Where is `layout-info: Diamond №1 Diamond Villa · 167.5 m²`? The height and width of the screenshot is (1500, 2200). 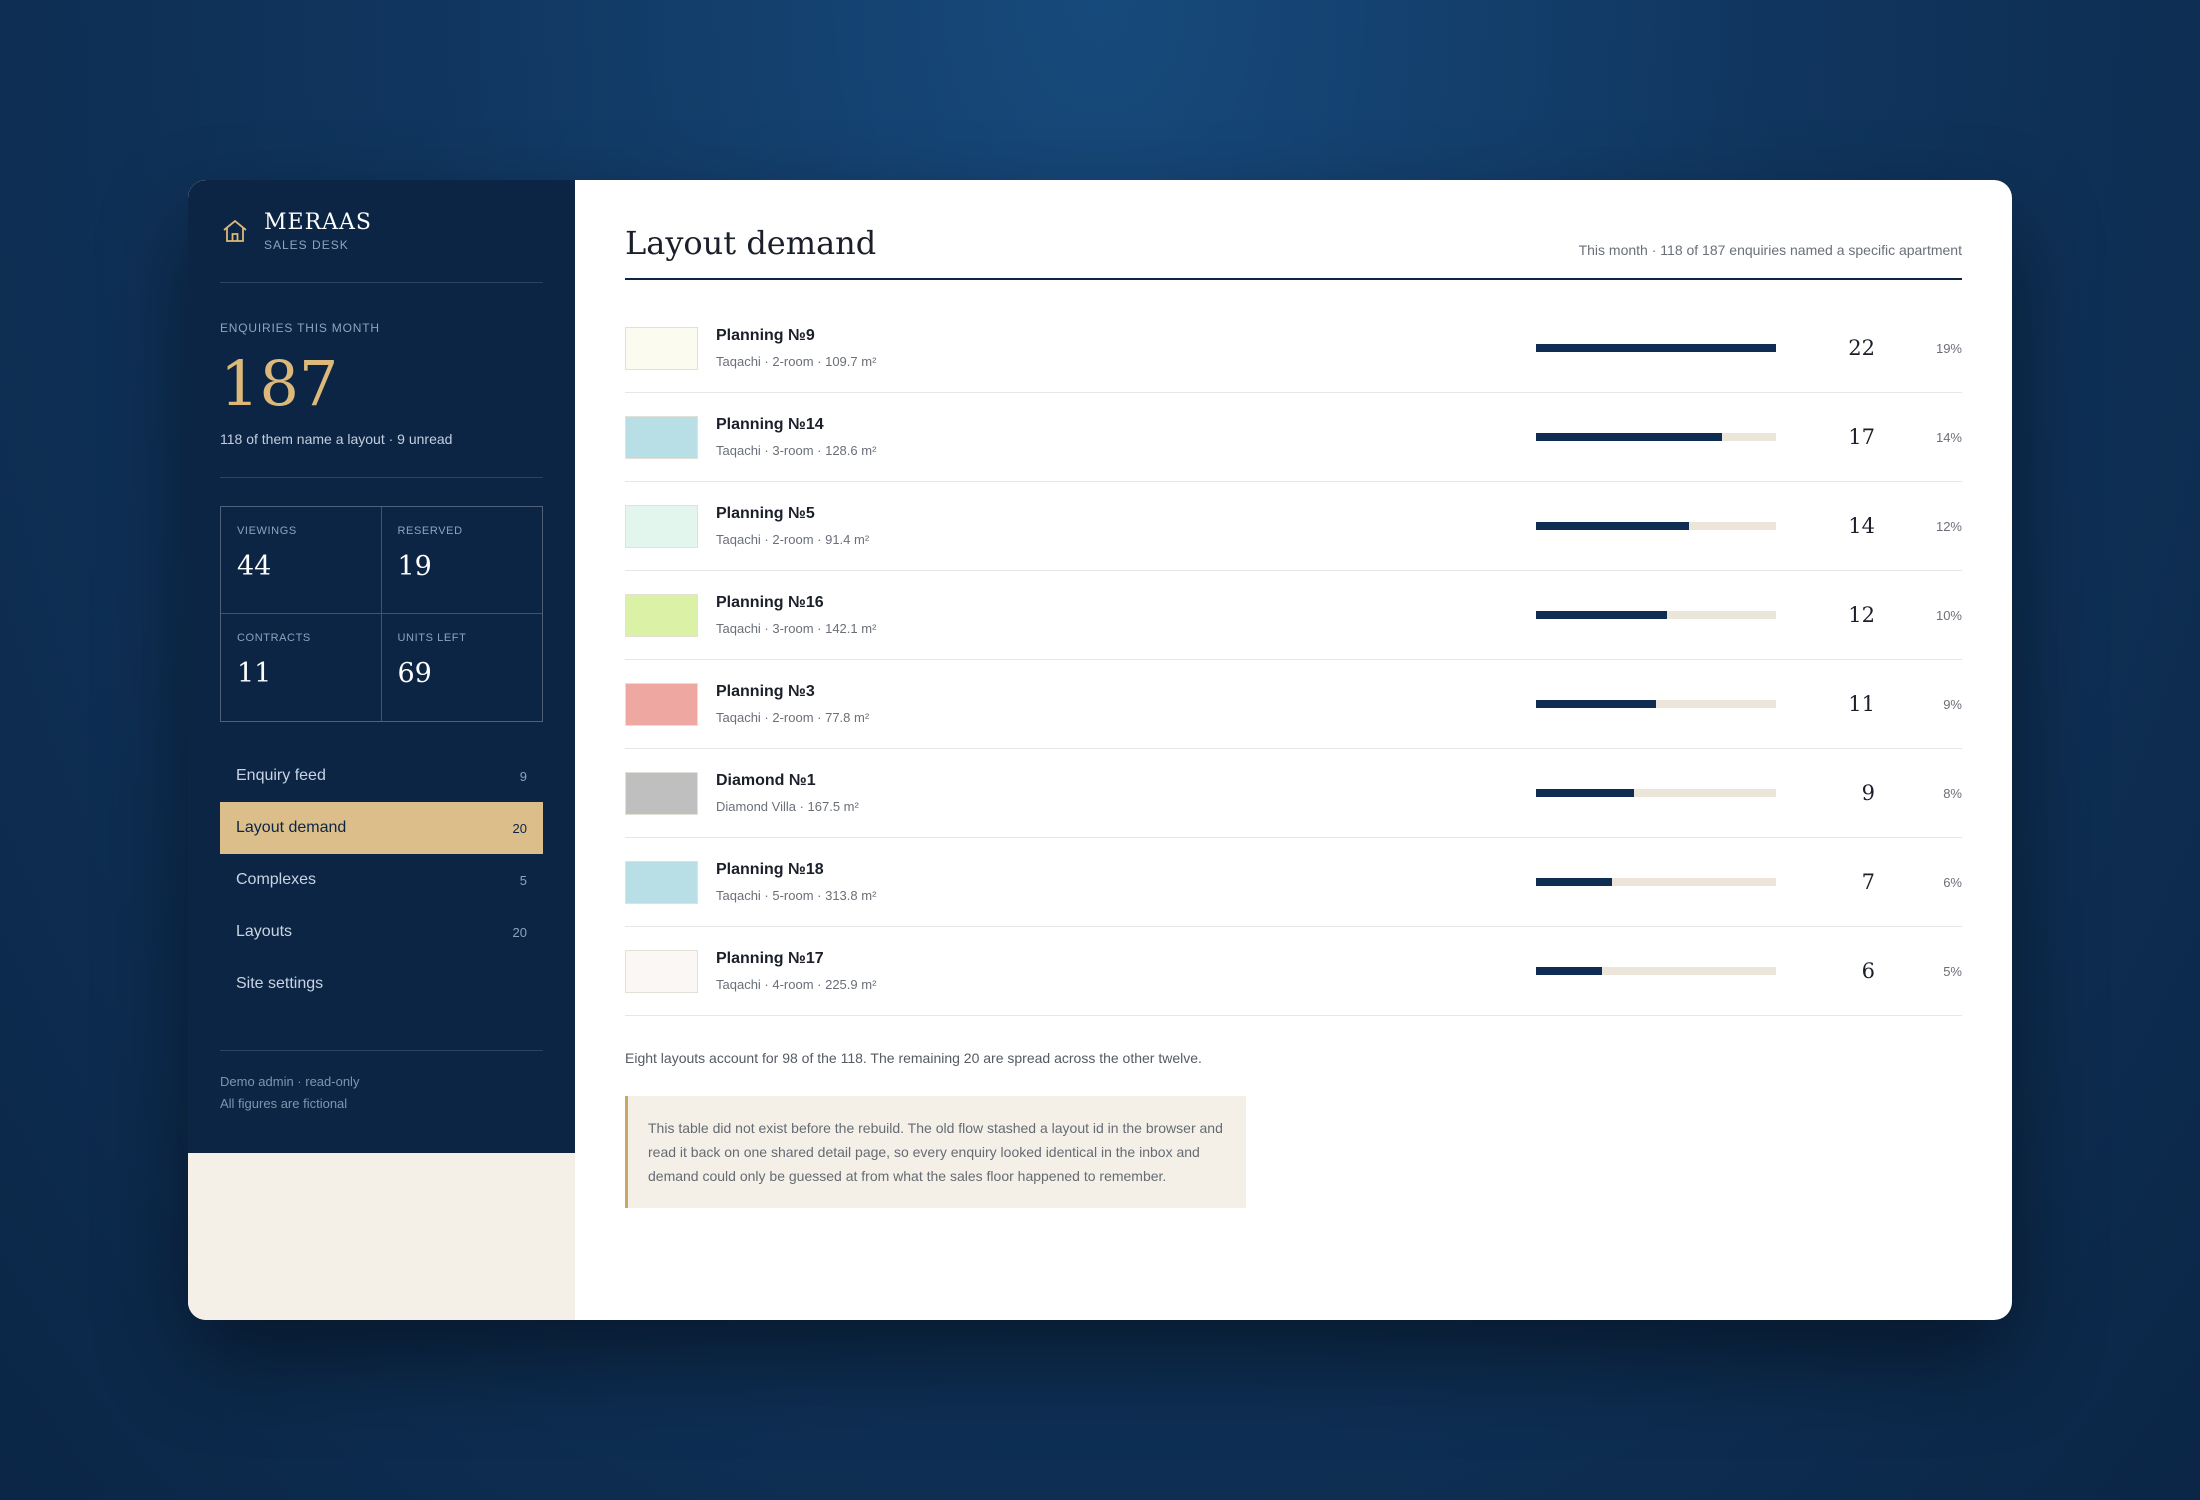 layout-info: Diamond №1 Diamond Villa · 167.5 m² is located at coordinates (1016, 793).